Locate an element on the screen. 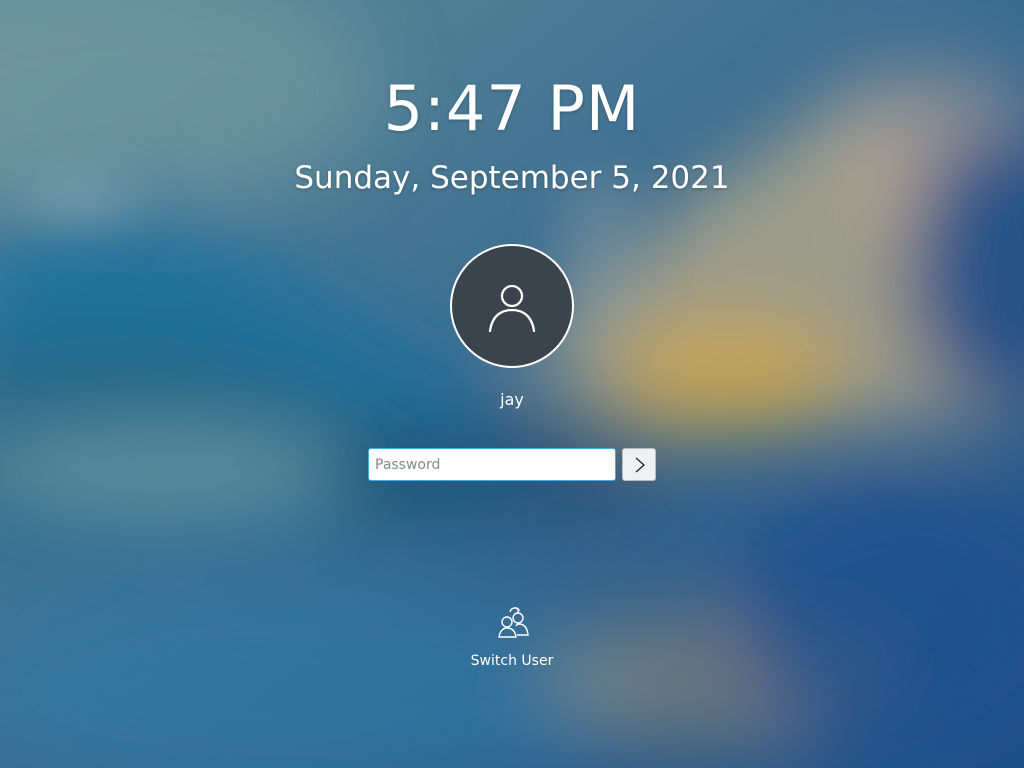  chevron-right-icon is located at coordinates (640, 465).